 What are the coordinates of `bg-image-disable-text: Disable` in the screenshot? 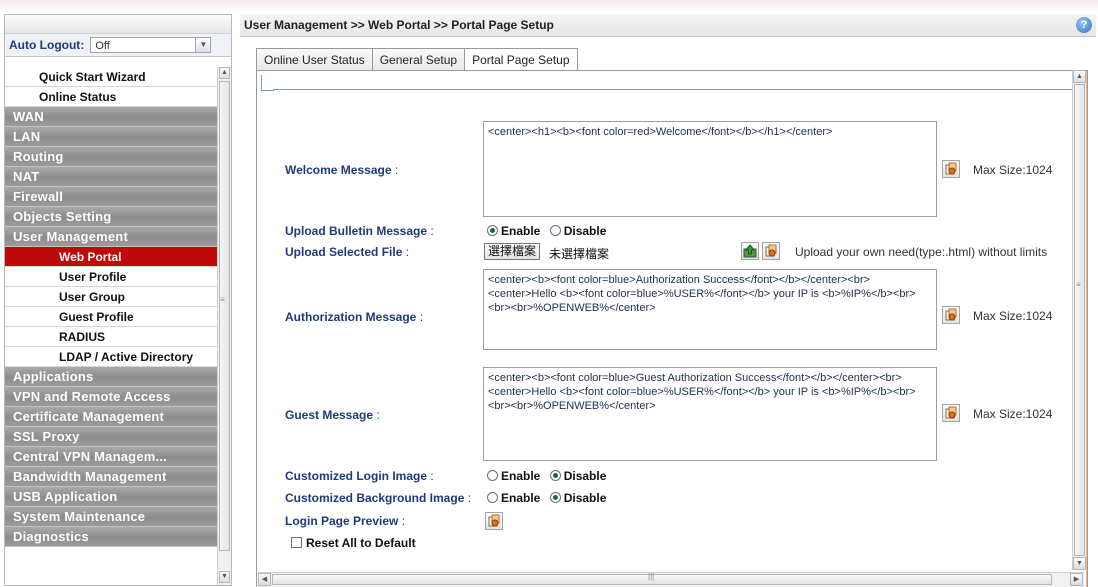 It's located at (585, 498).